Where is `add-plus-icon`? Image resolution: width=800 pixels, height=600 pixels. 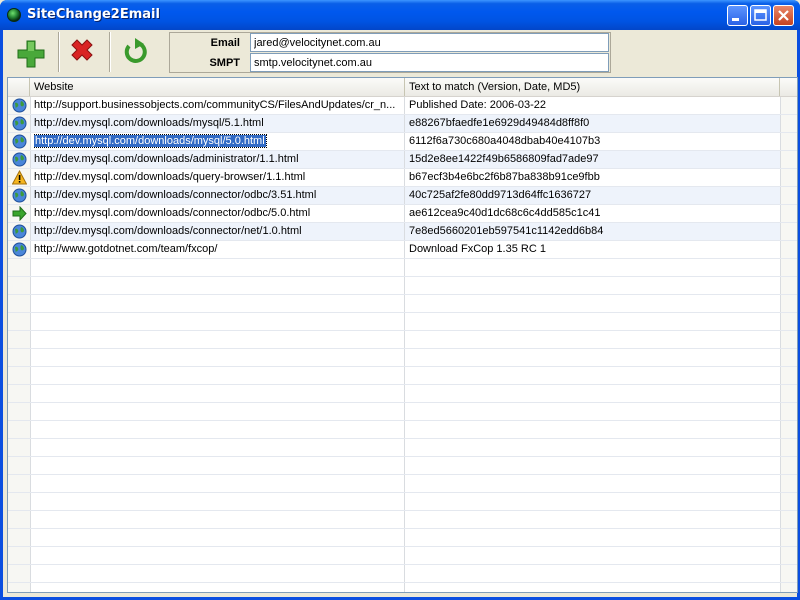 add-plus-icon is located at coordinates (31, 54).